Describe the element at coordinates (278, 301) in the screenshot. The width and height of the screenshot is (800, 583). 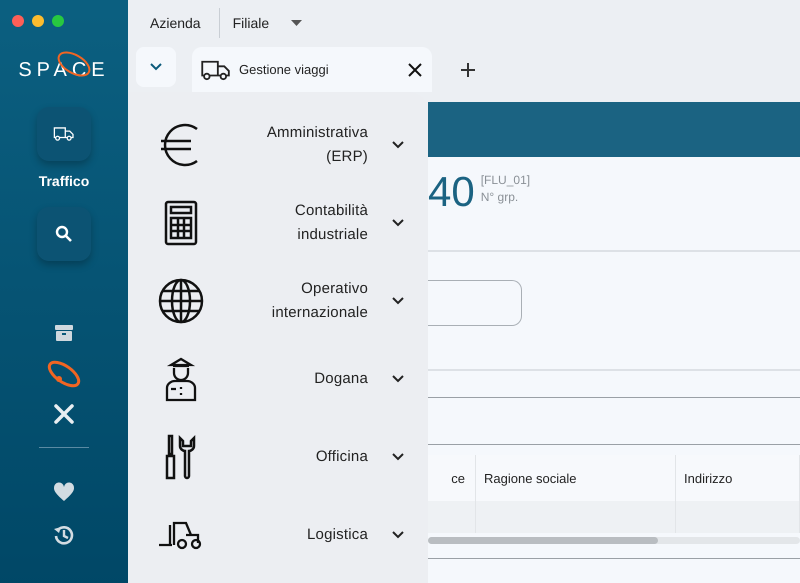
I see `menu-item: Operativo internazionale` at that location.